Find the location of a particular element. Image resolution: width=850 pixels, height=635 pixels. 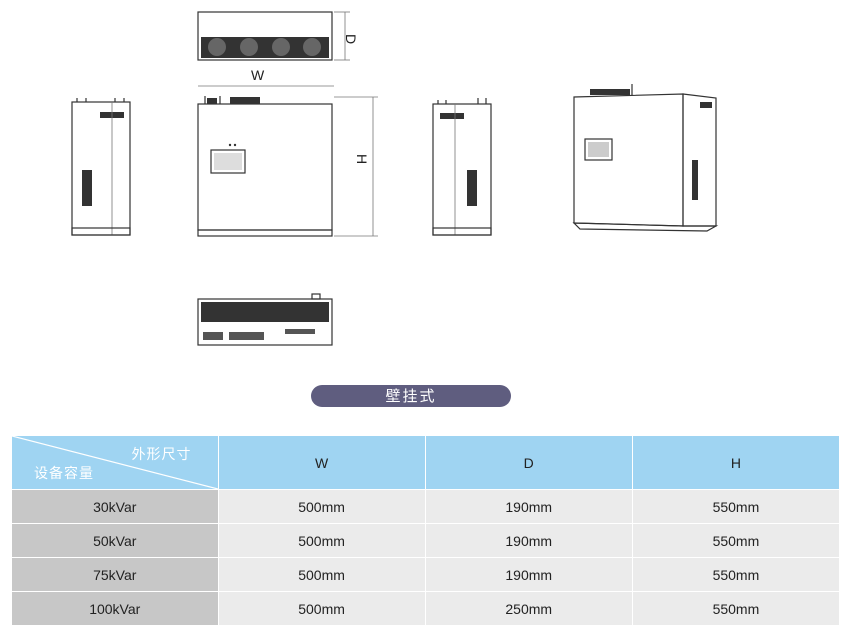

left-side-view-drawing is located at coordinates (101, 167).